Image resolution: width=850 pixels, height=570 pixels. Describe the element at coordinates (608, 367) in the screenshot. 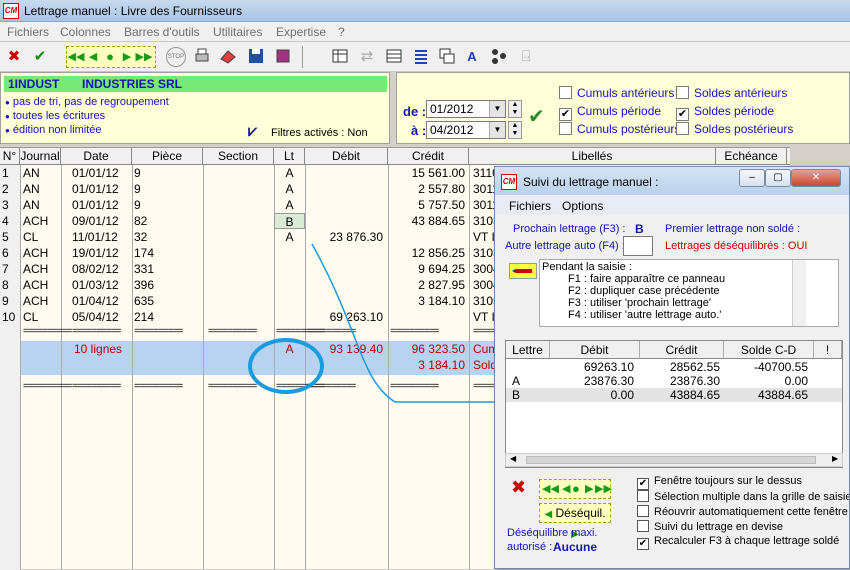

I see `cell-debit: 69263.10` at that location.